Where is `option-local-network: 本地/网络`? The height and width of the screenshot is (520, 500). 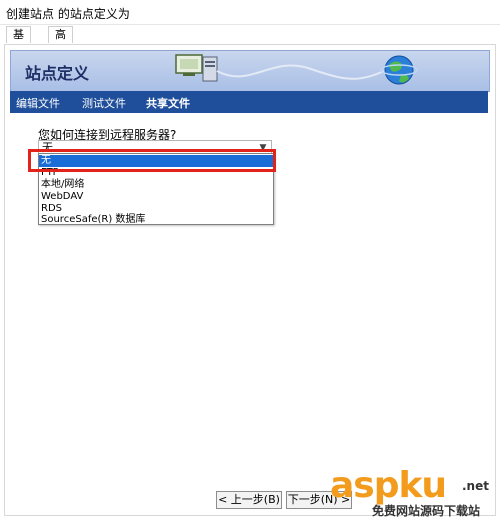
option-local-network: 本地/网络 is located at coordinates (156, 185).